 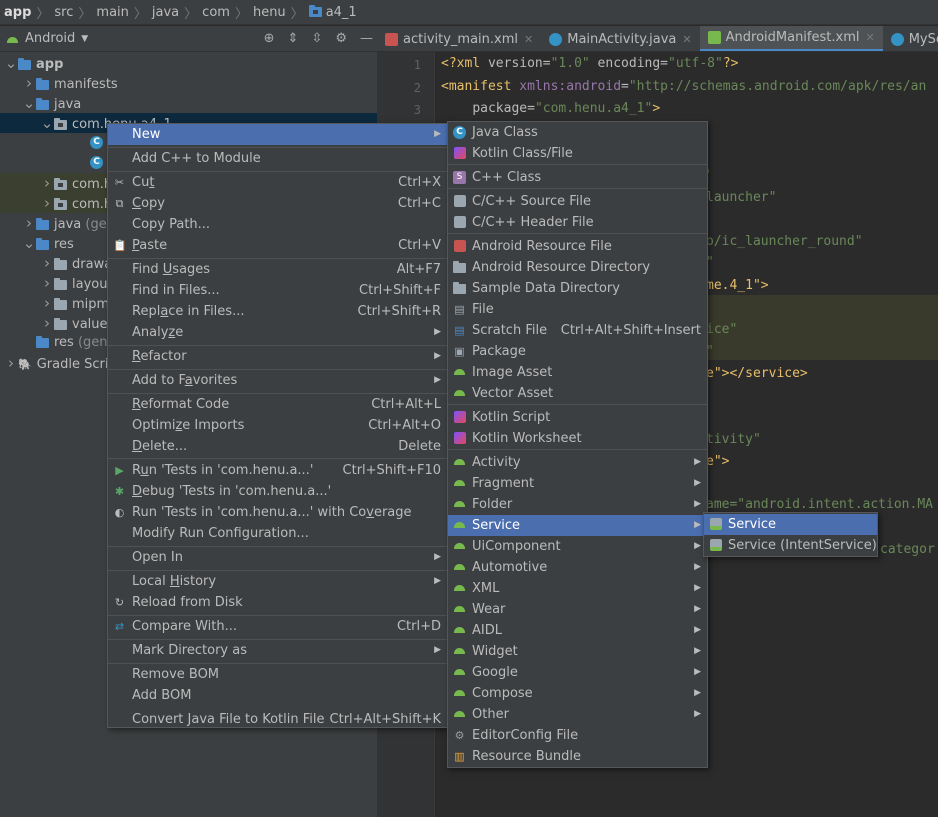 I want to click on tab-mainactivity-java: MainActivity.java ✕, so click(x=620, y=38).